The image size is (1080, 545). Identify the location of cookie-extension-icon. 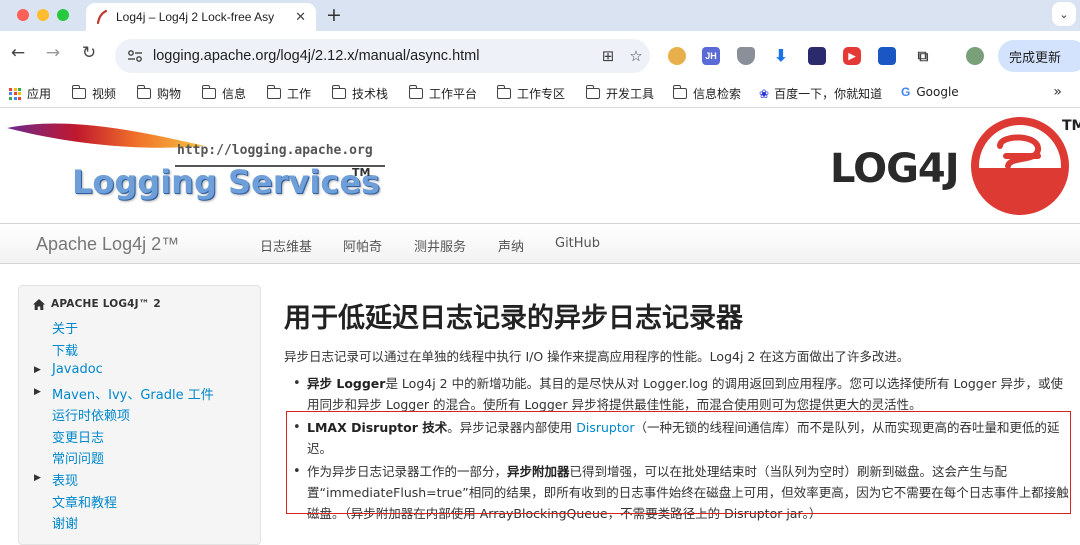
(677, 56).